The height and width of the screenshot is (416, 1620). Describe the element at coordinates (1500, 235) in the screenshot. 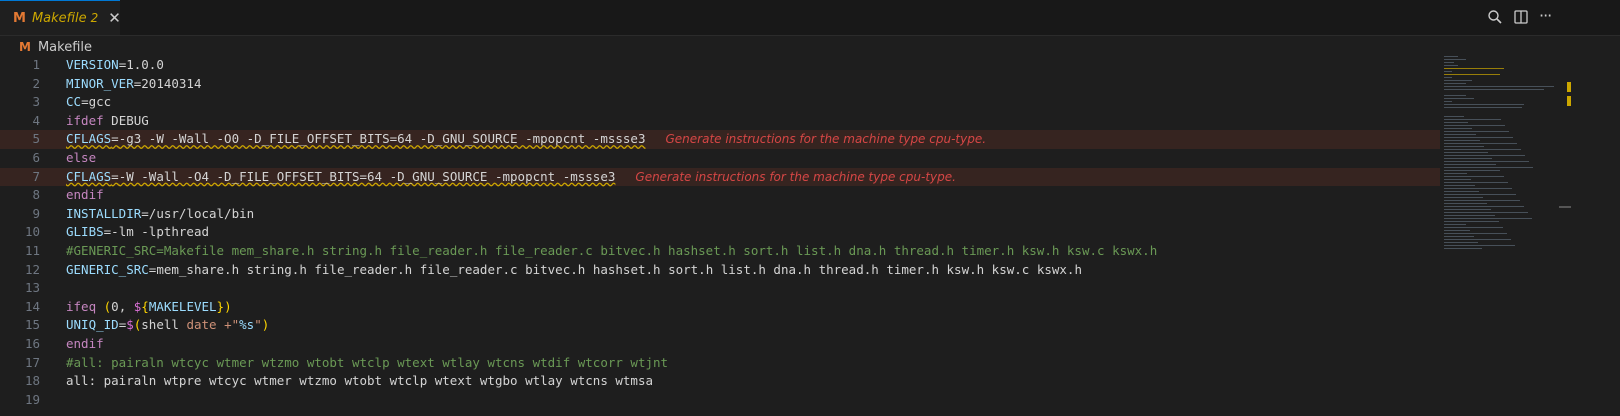

I see `minimap` at that location.